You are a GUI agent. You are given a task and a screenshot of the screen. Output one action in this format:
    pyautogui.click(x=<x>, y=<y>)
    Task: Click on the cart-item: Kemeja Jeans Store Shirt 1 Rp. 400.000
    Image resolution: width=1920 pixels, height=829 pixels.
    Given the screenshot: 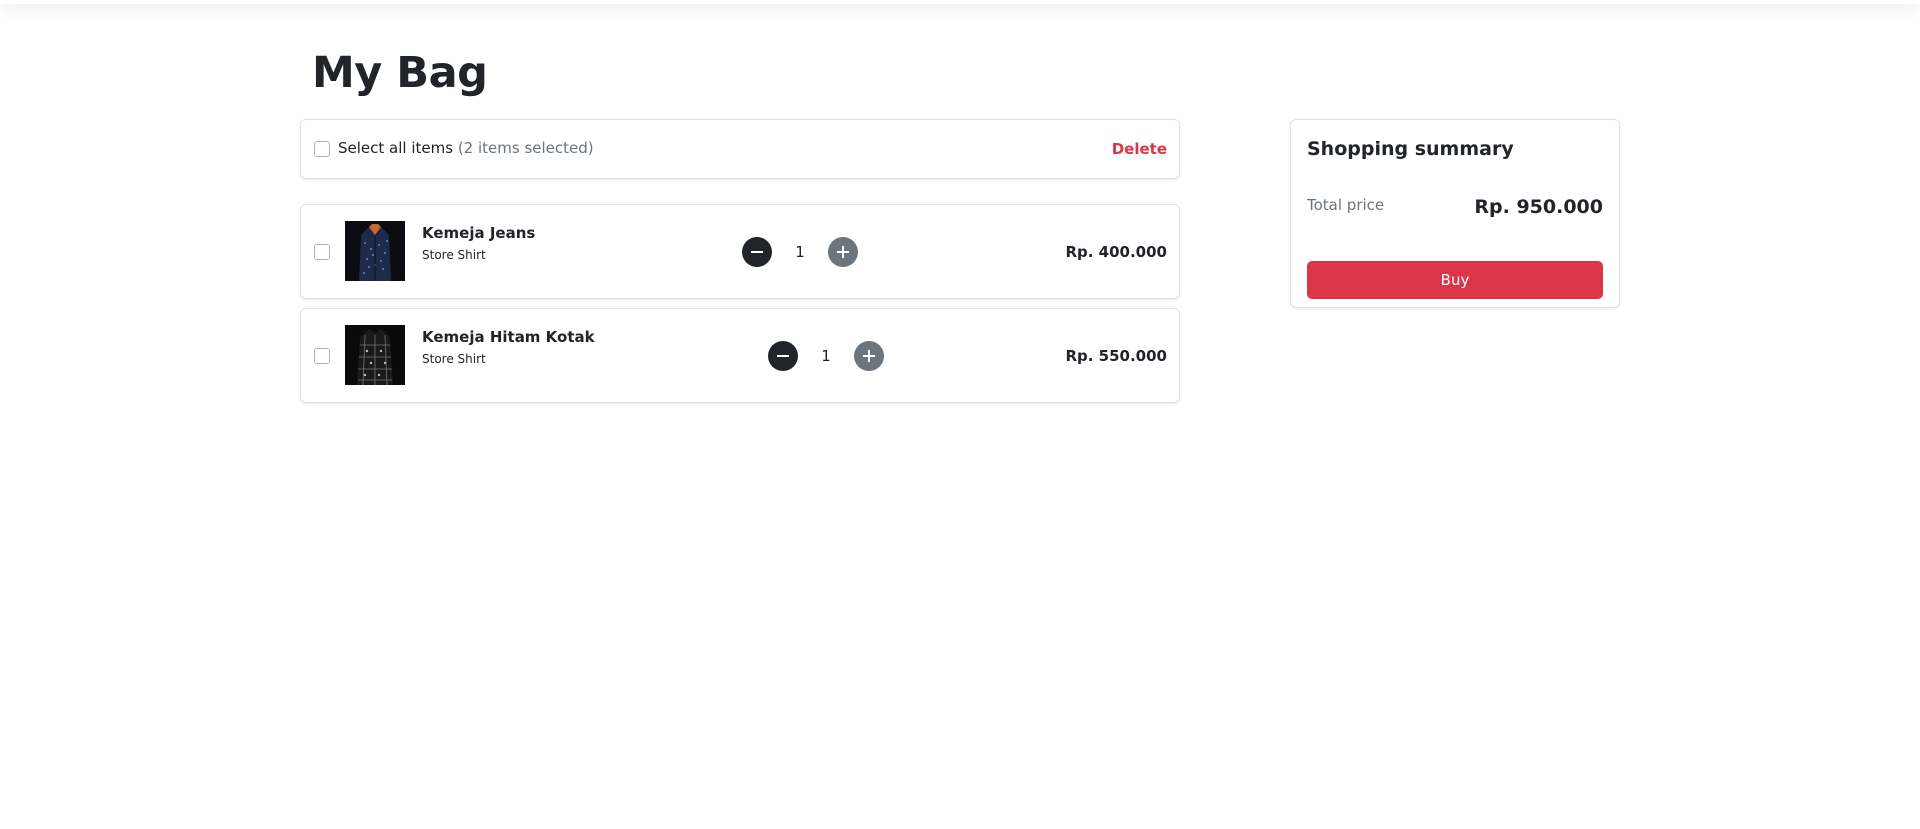 What is the action you would take?
    pyautogui.click(x=740, y=251)
    